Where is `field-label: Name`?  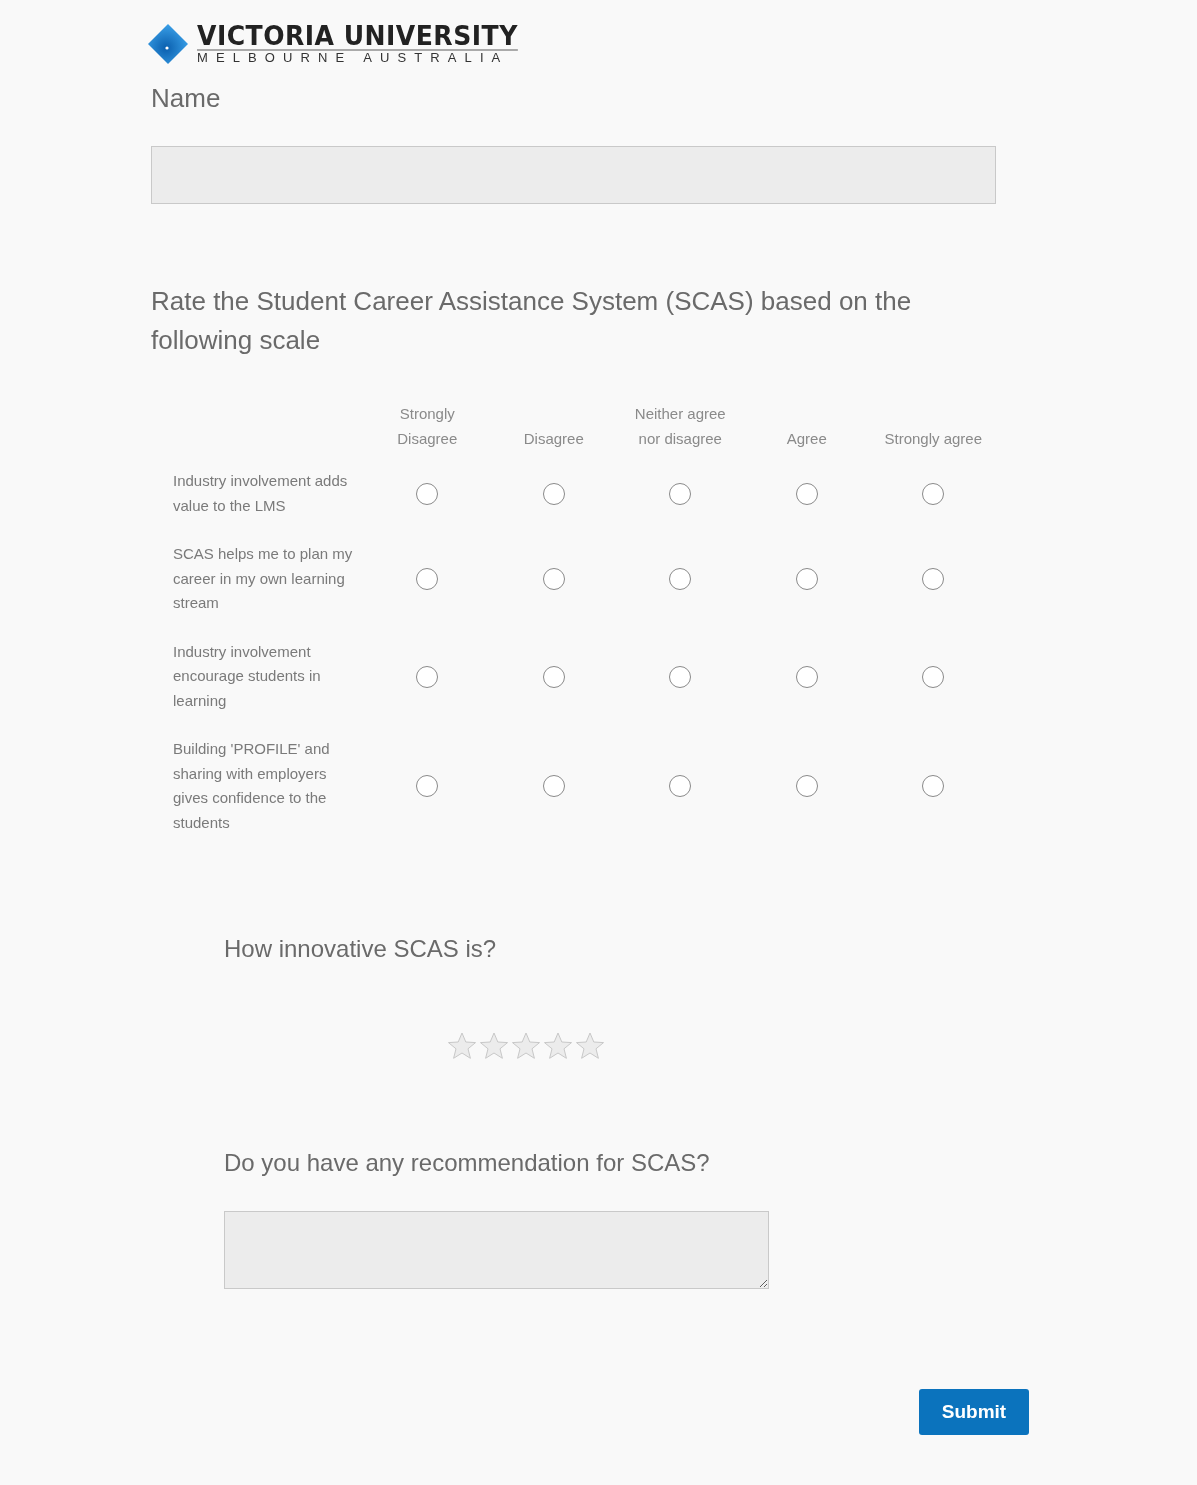 field-label: Name is located at coordinates (186, 99).